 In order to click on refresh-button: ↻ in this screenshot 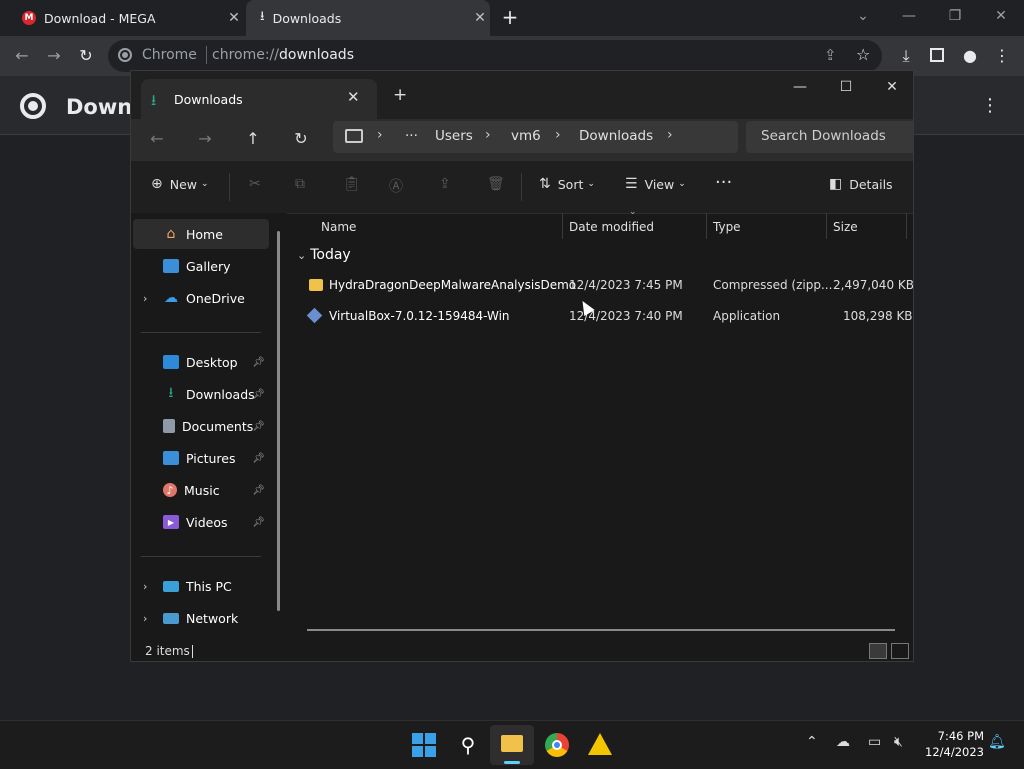, I will do `click(301, 138)`.